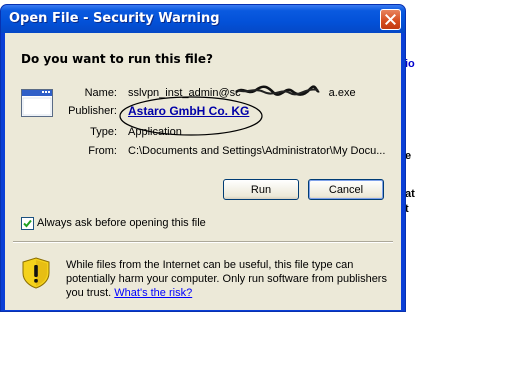 The image size is (512, 384). I want to click on close-icon, so click(390, 19).